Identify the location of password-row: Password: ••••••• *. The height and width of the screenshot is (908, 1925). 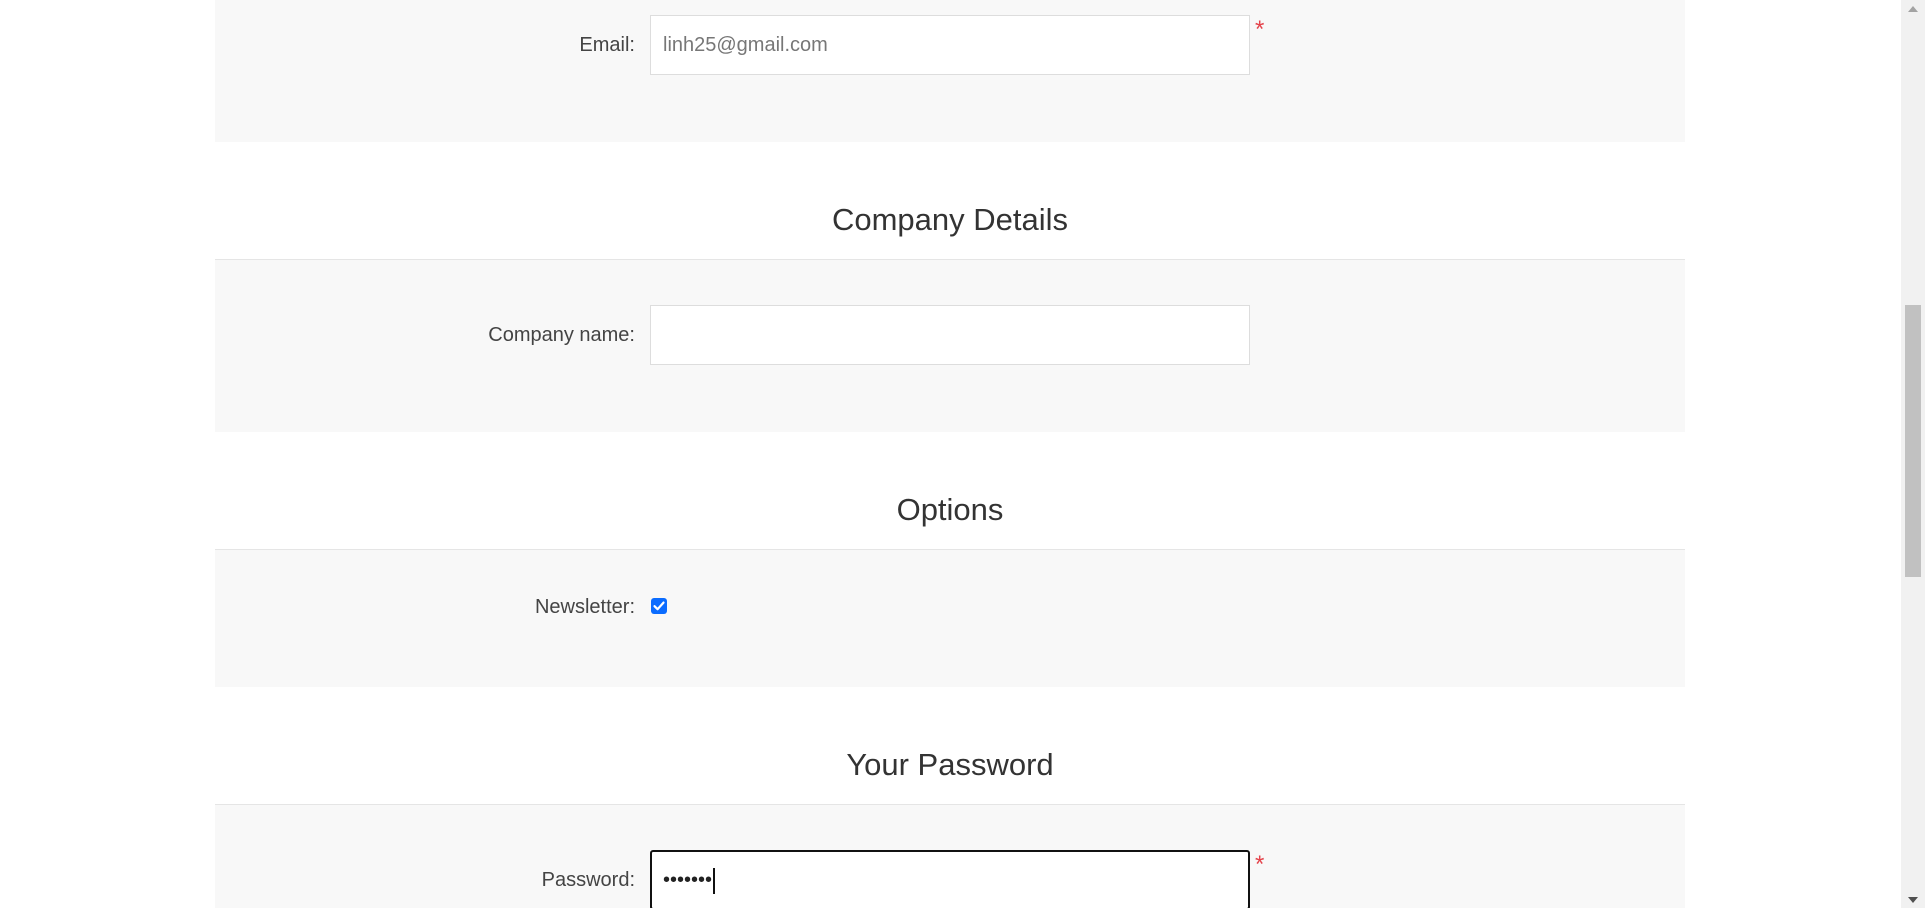
(950, 879).